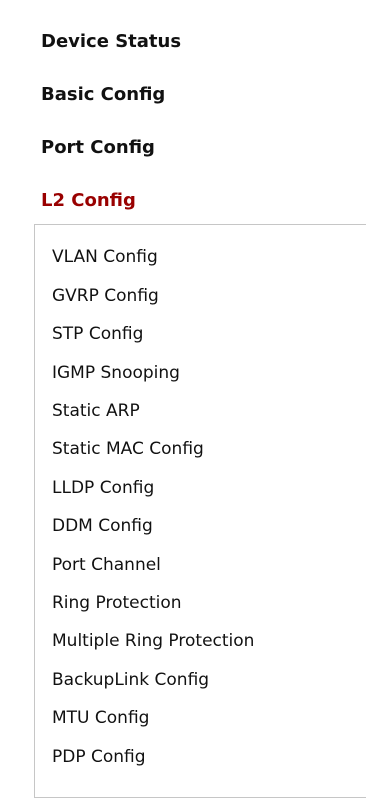 This screenshot has width=366, height=807. I want to click on submenu-item-gvrp-config: GVRP Config, so click(105, 296).